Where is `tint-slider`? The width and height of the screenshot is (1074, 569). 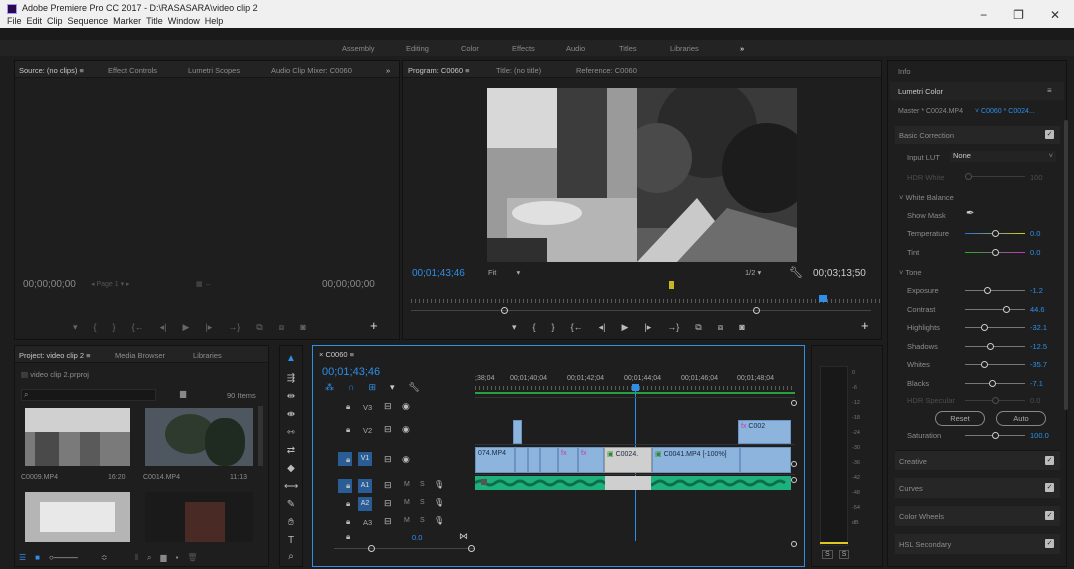 tint-slider is located at coordinates (995, 252).